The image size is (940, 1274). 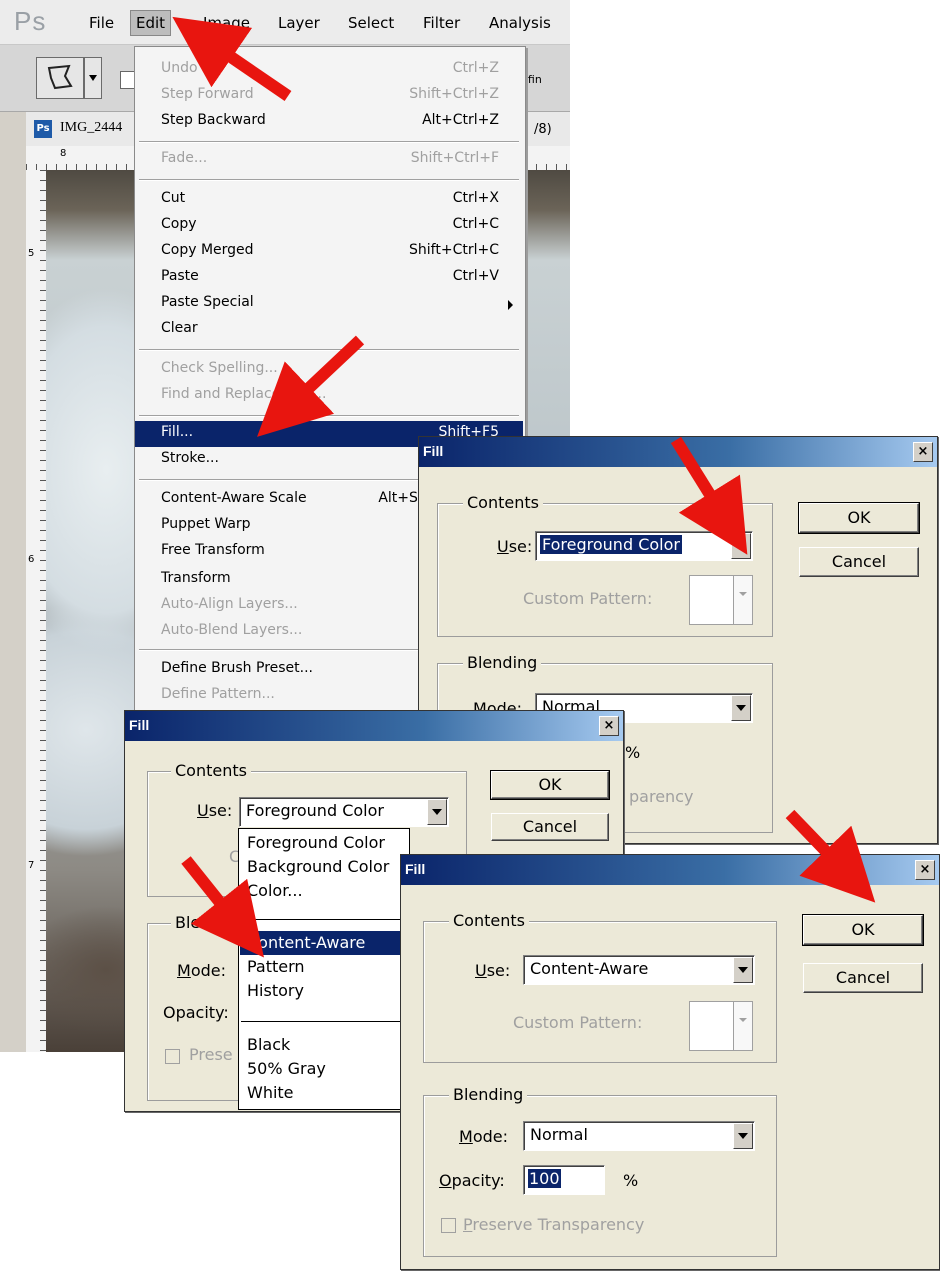 I want to click on arrow-to-content-aware, so click(x=222, y=907).